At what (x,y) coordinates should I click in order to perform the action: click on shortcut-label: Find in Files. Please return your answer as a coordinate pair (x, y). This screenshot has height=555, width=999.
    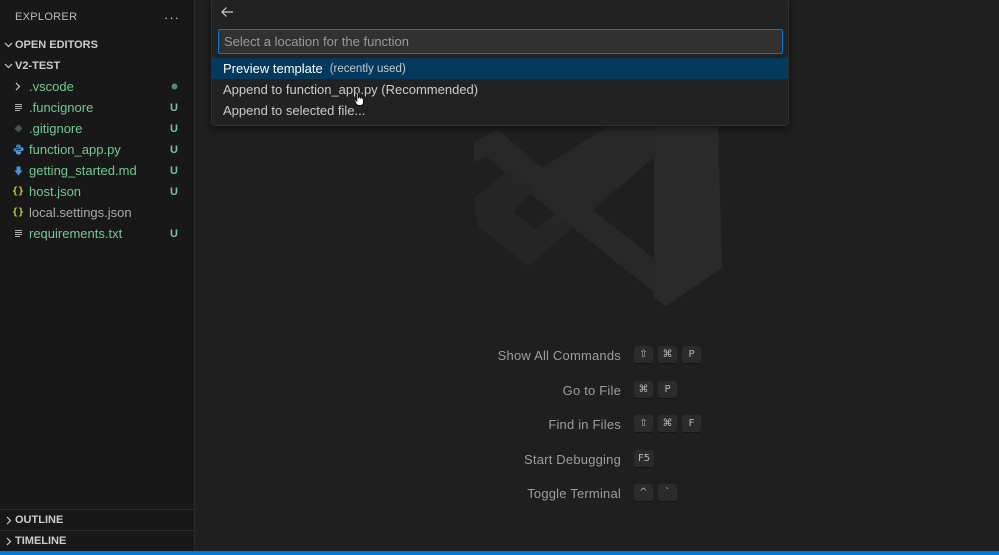
    Looking at the image, I should click on (584, 424).